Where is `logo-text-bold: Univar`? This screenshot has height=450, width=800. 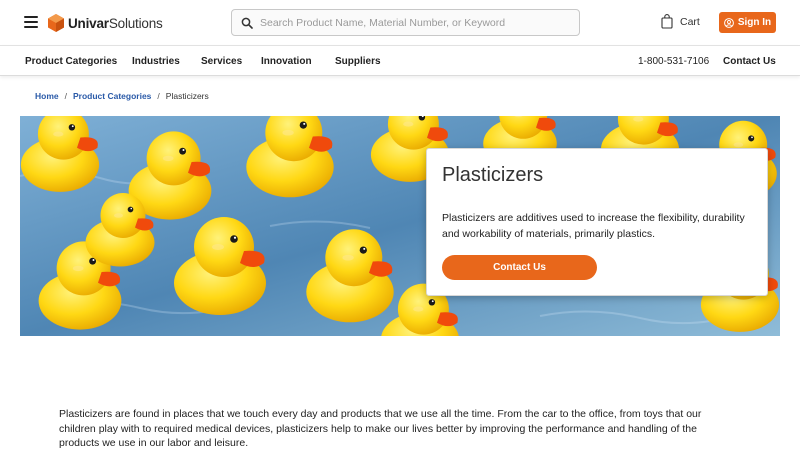
logo-text-bold: Univar is located at coordinates (88, 23).